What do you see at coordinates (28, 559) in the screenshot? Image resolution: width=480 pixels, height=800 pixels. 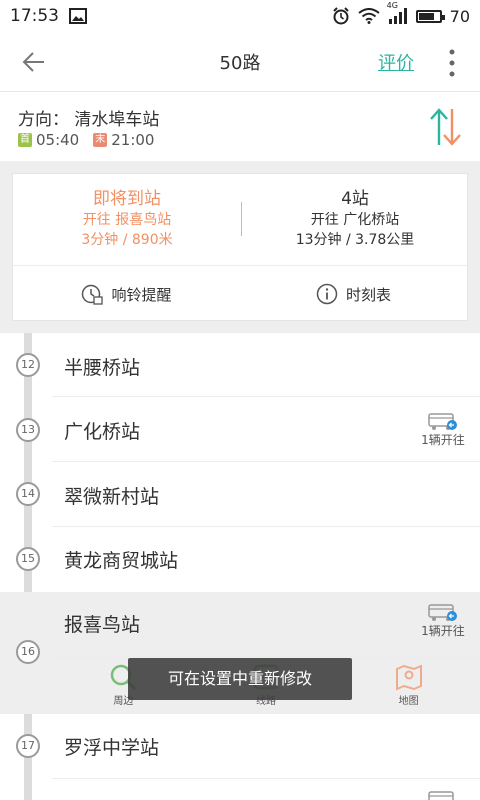 I see `stop-number-badge: 15` at bounding box center [28, 559].